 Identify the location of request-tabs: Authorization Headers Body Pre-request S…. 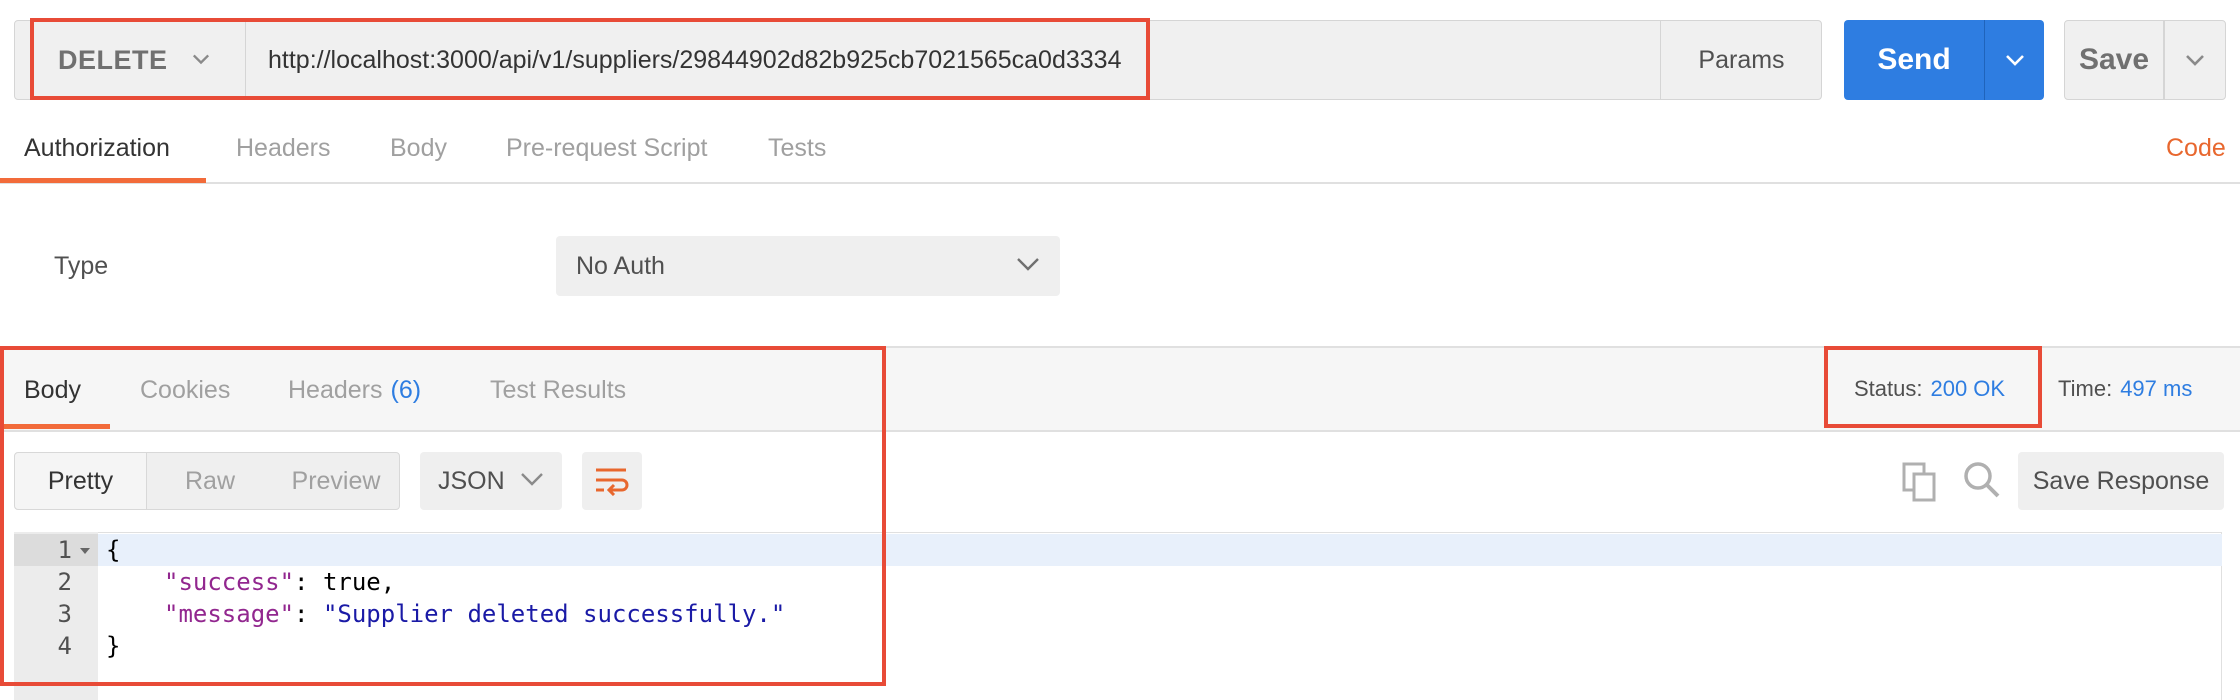
(1120, 148).